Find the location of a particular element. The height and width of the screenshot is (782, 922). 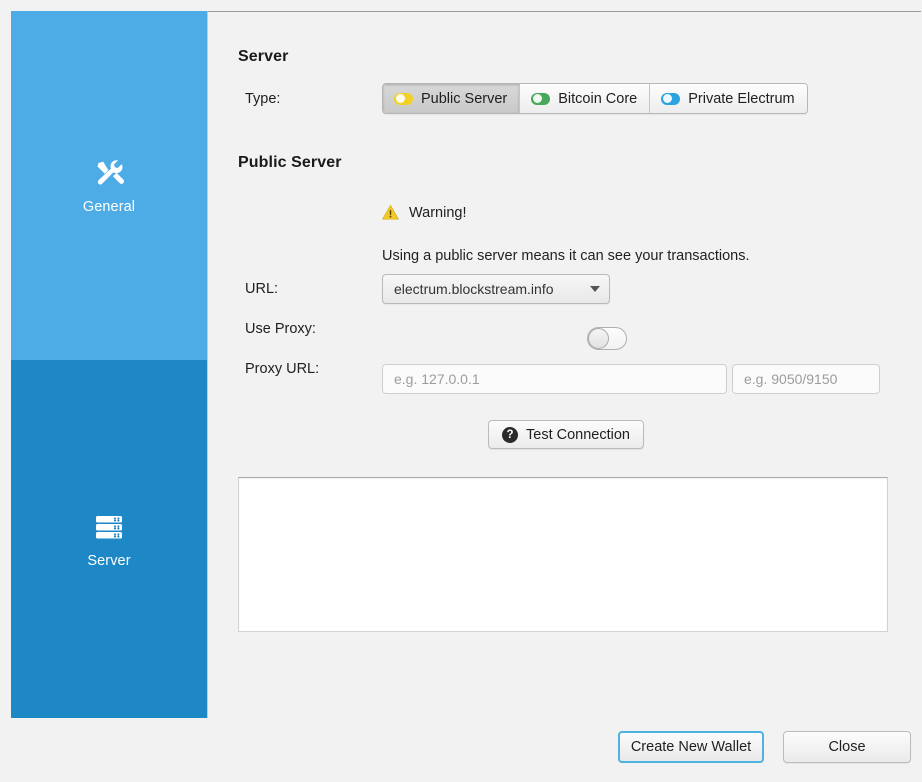

url-label: URL: is located at coordinates (262, 289).